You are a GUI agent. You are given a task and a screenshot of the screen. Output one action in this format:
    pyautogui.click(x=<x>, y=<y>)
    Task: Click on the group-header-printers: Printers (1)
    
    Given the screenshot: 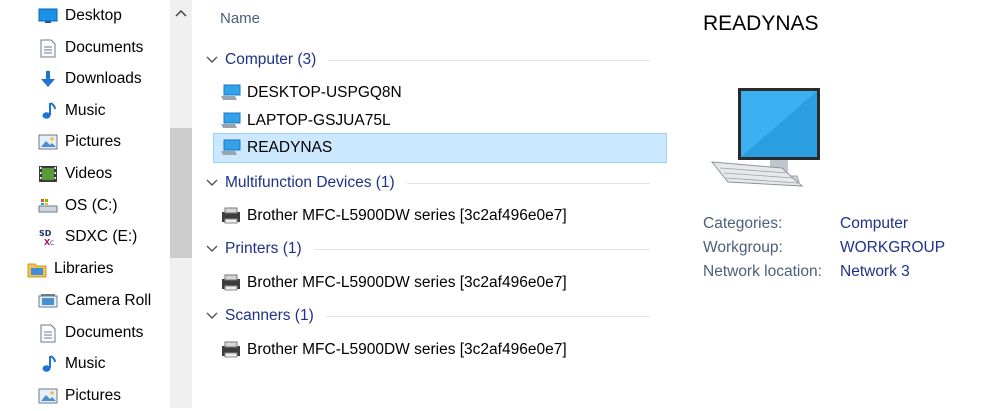 What is the action you would take?
    pyautogui.click(x=430, y=249)
    